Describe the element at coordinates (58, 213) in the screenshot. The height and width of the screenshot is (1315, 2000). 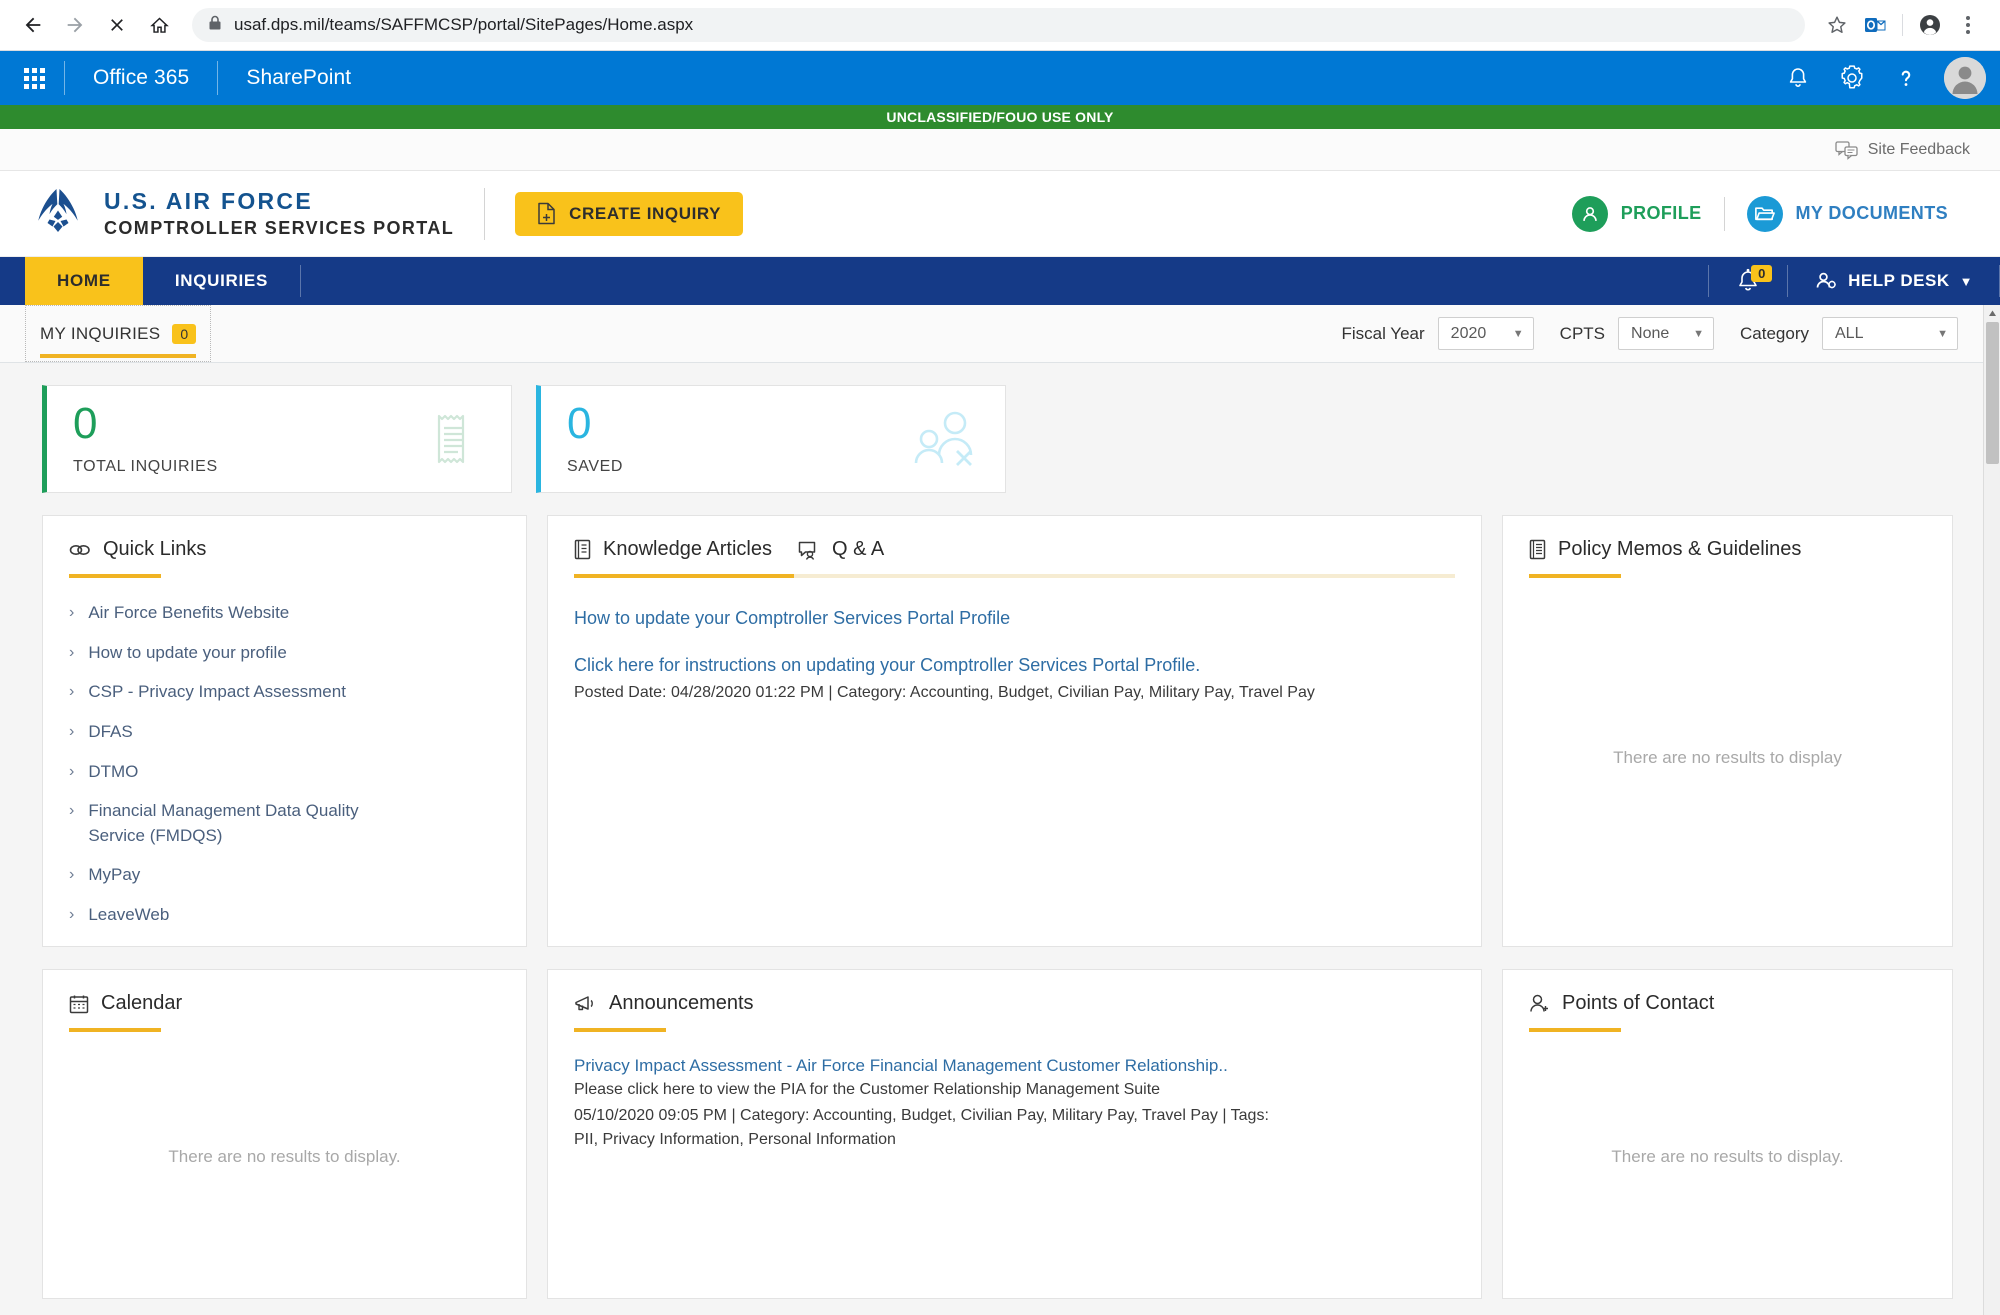
I see `air-force-wings-logo` at that location.